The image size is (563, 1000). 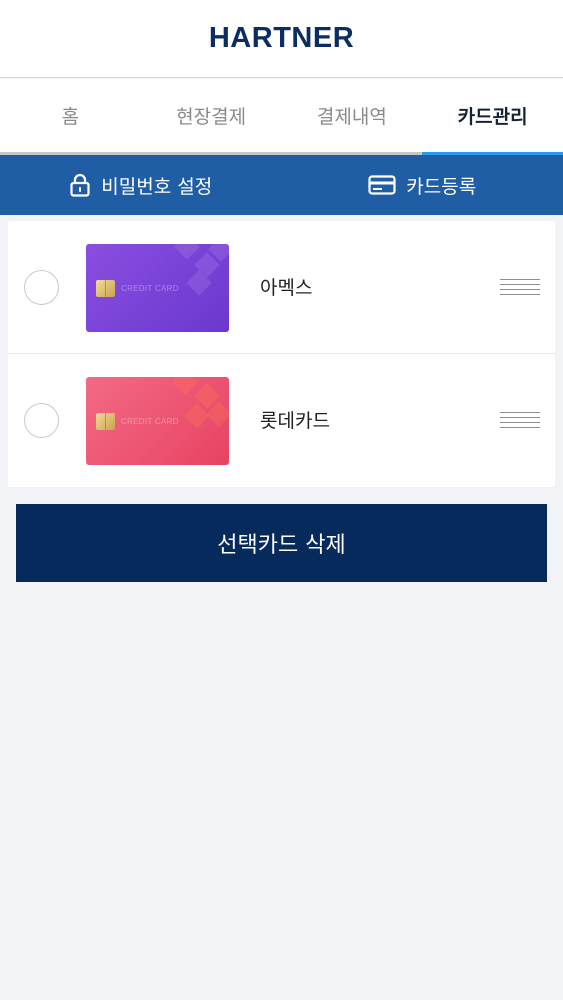 What do you see at coordinates (157, 186) in the screenshot?
I see `password-setting-label: 비밀번호 설정` at bounding box center [157, 186].